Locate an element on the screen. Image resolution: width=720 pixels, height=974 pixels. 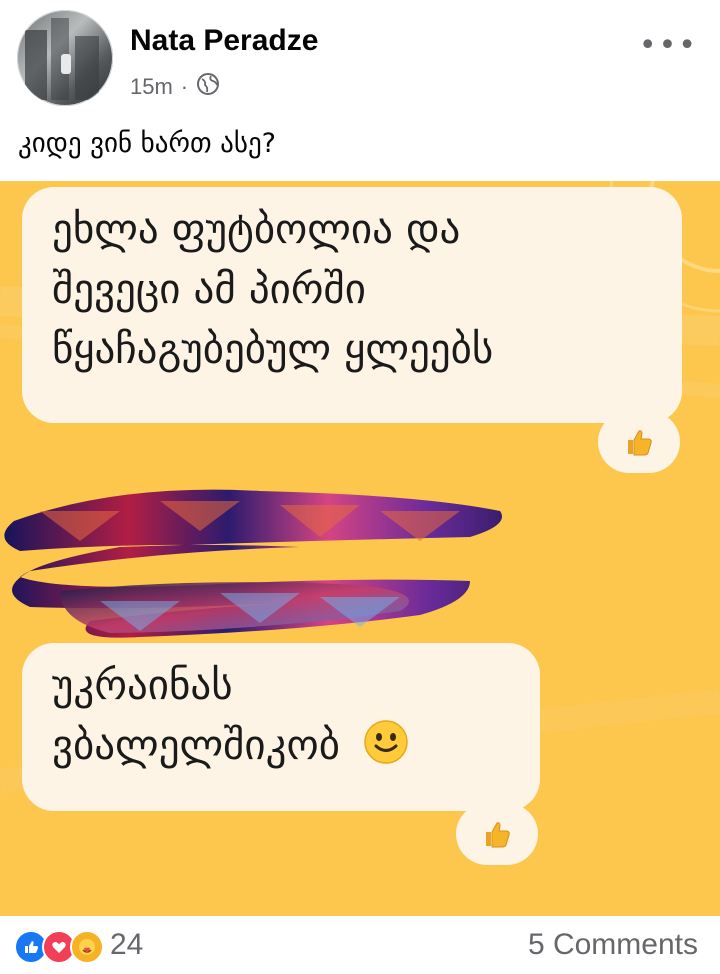
author-name: Nata Peradze is located at coordinates (224, 41).